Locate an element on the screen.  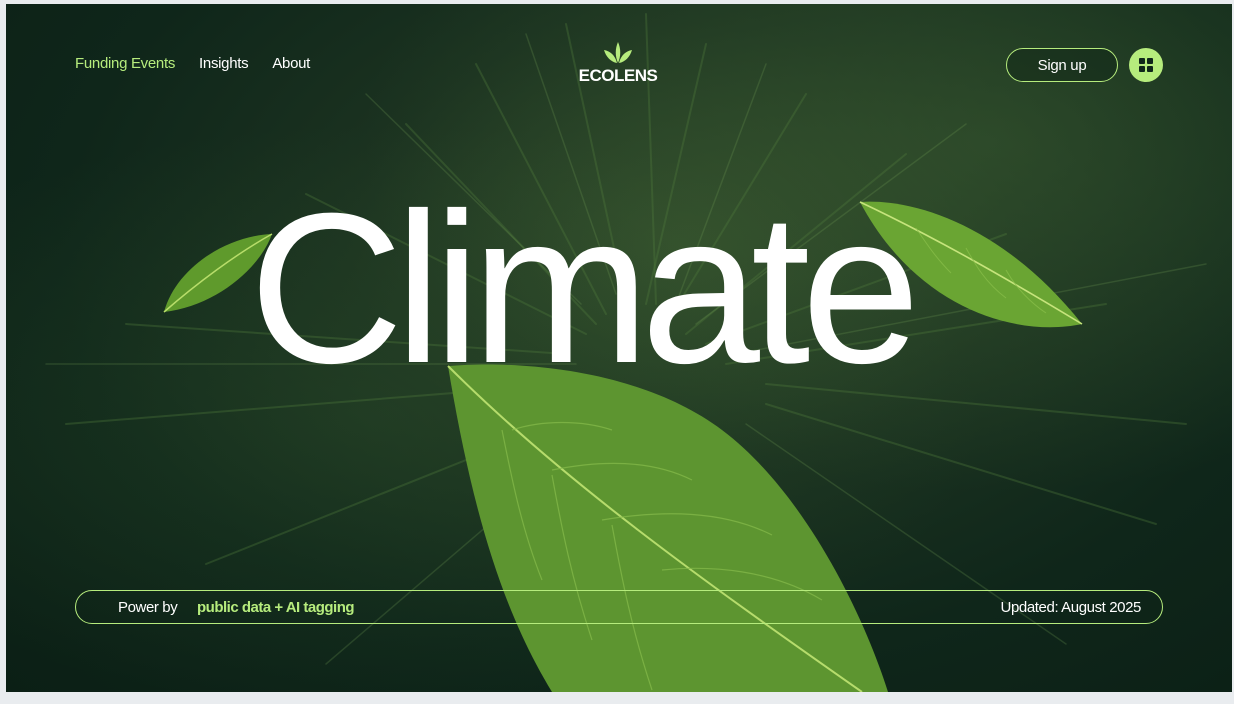
nav-link-about: About is located at coordinates (291, 63).